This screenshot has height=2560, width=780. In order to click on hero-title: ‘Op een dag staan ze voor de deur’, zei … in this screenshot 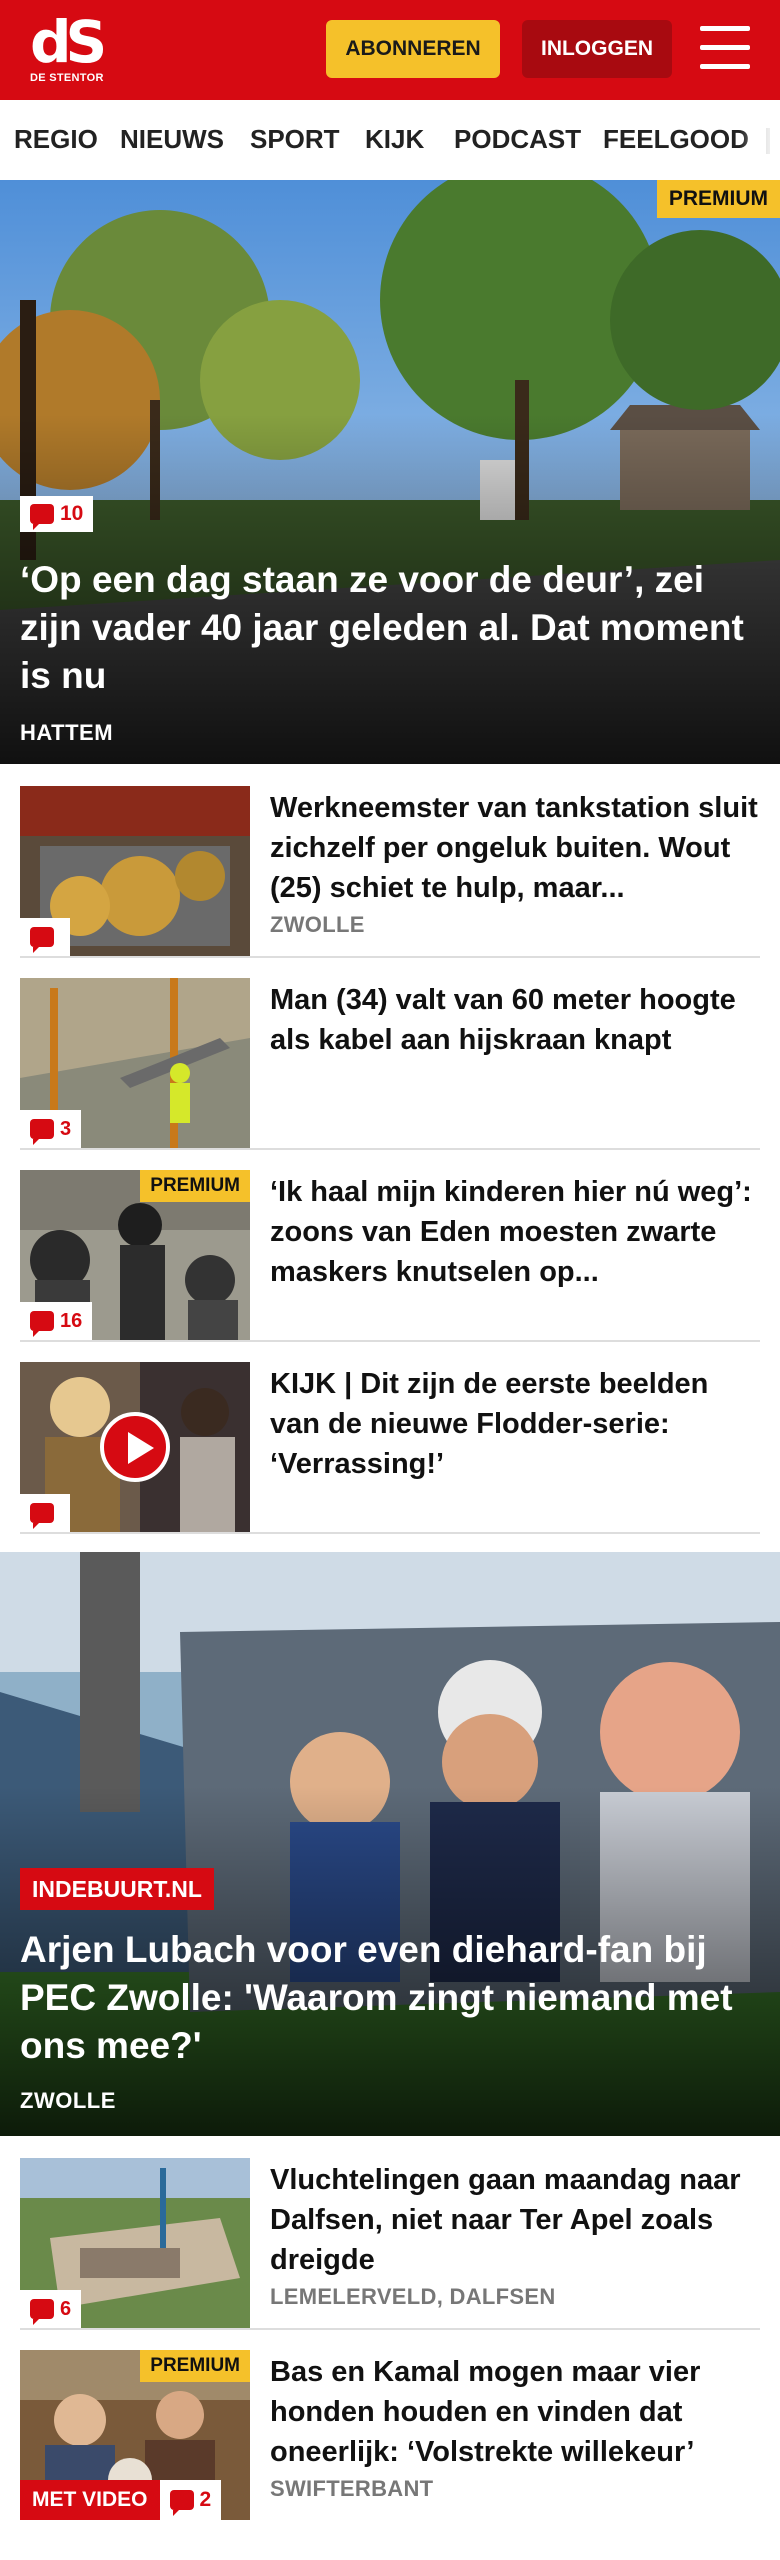, I will do `click(387, 628)`.